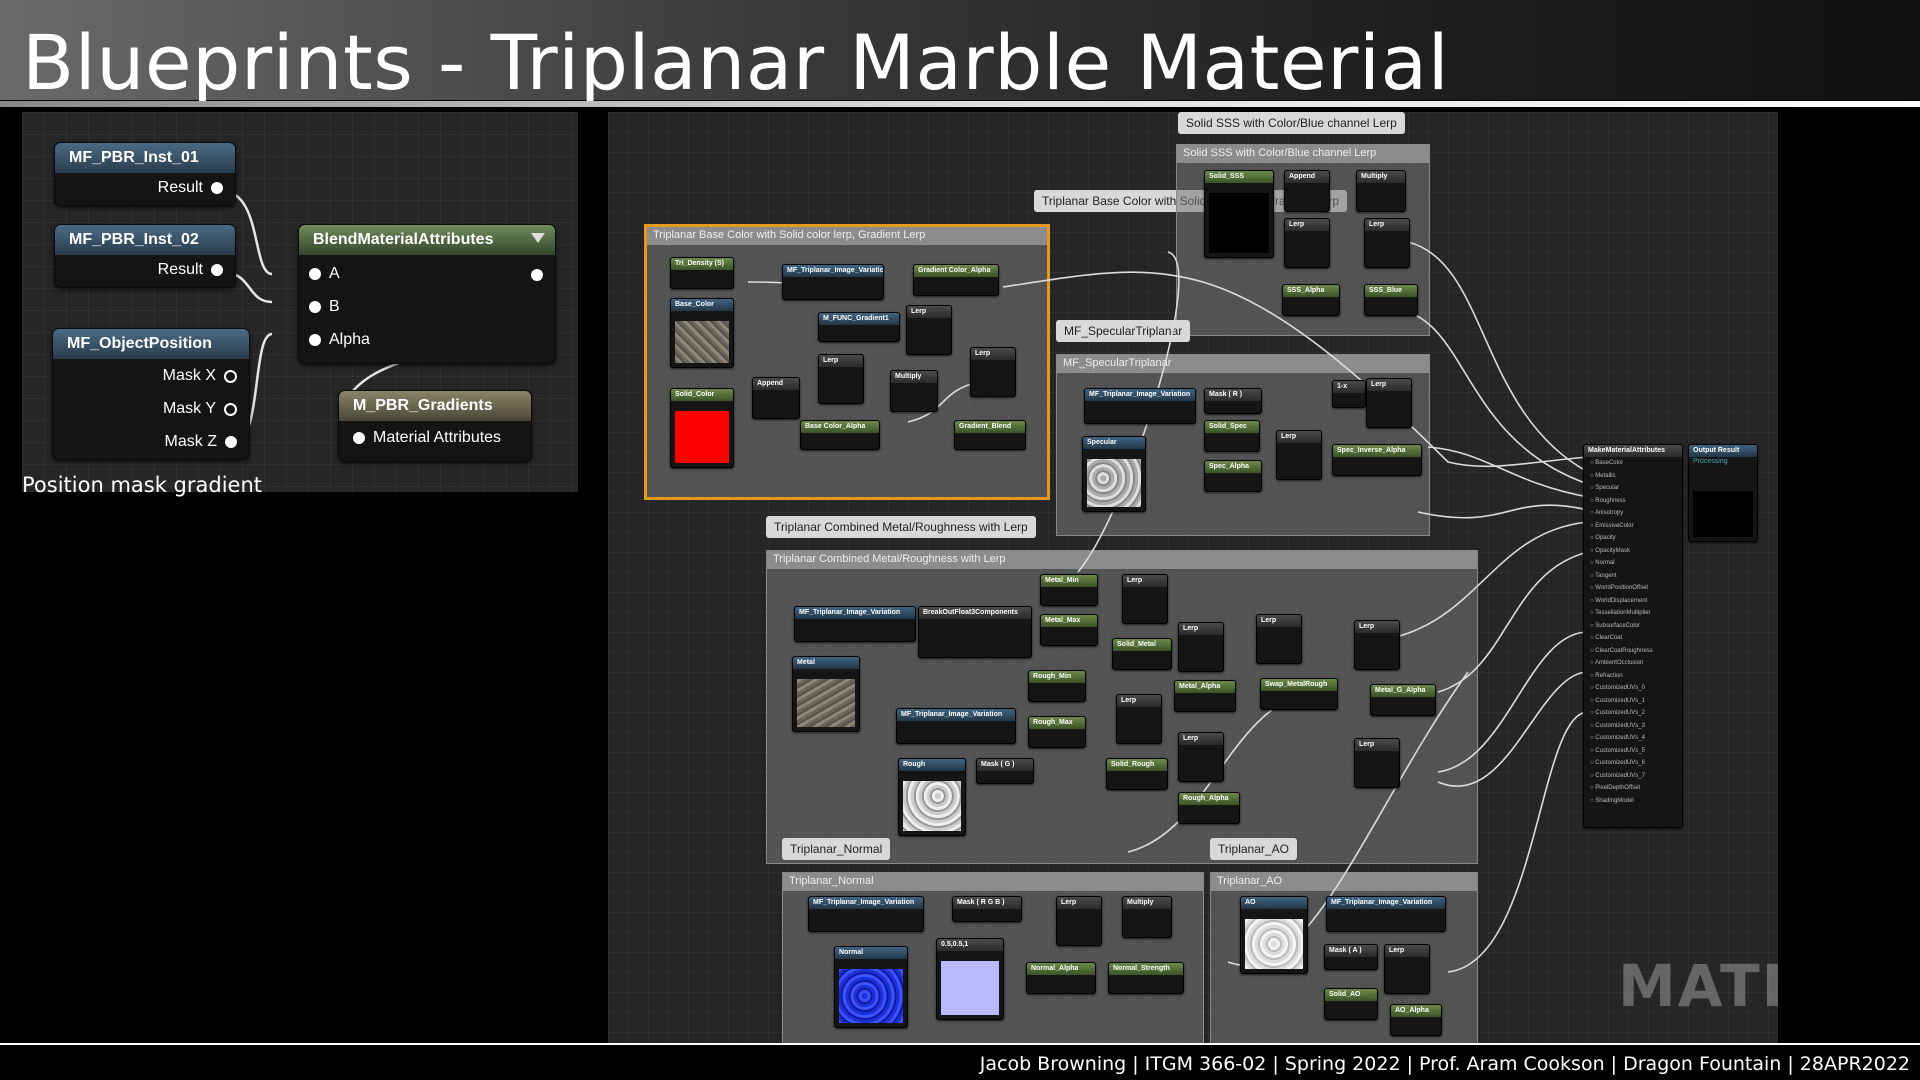  Describe the element at coordinates (324, 274) in the screenshot. I see `a-pin: A` at that location.